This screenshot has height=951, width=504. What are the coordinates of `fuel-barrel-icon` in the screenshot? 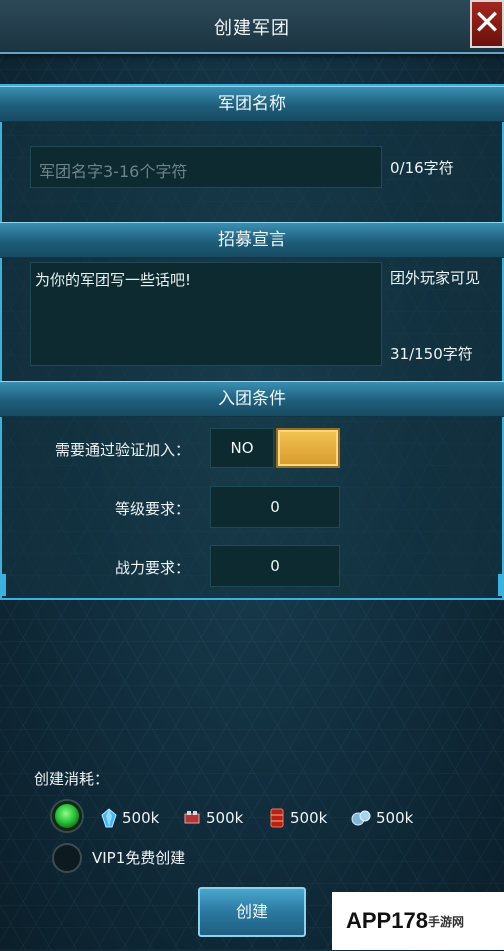 It's located at (277, 818).